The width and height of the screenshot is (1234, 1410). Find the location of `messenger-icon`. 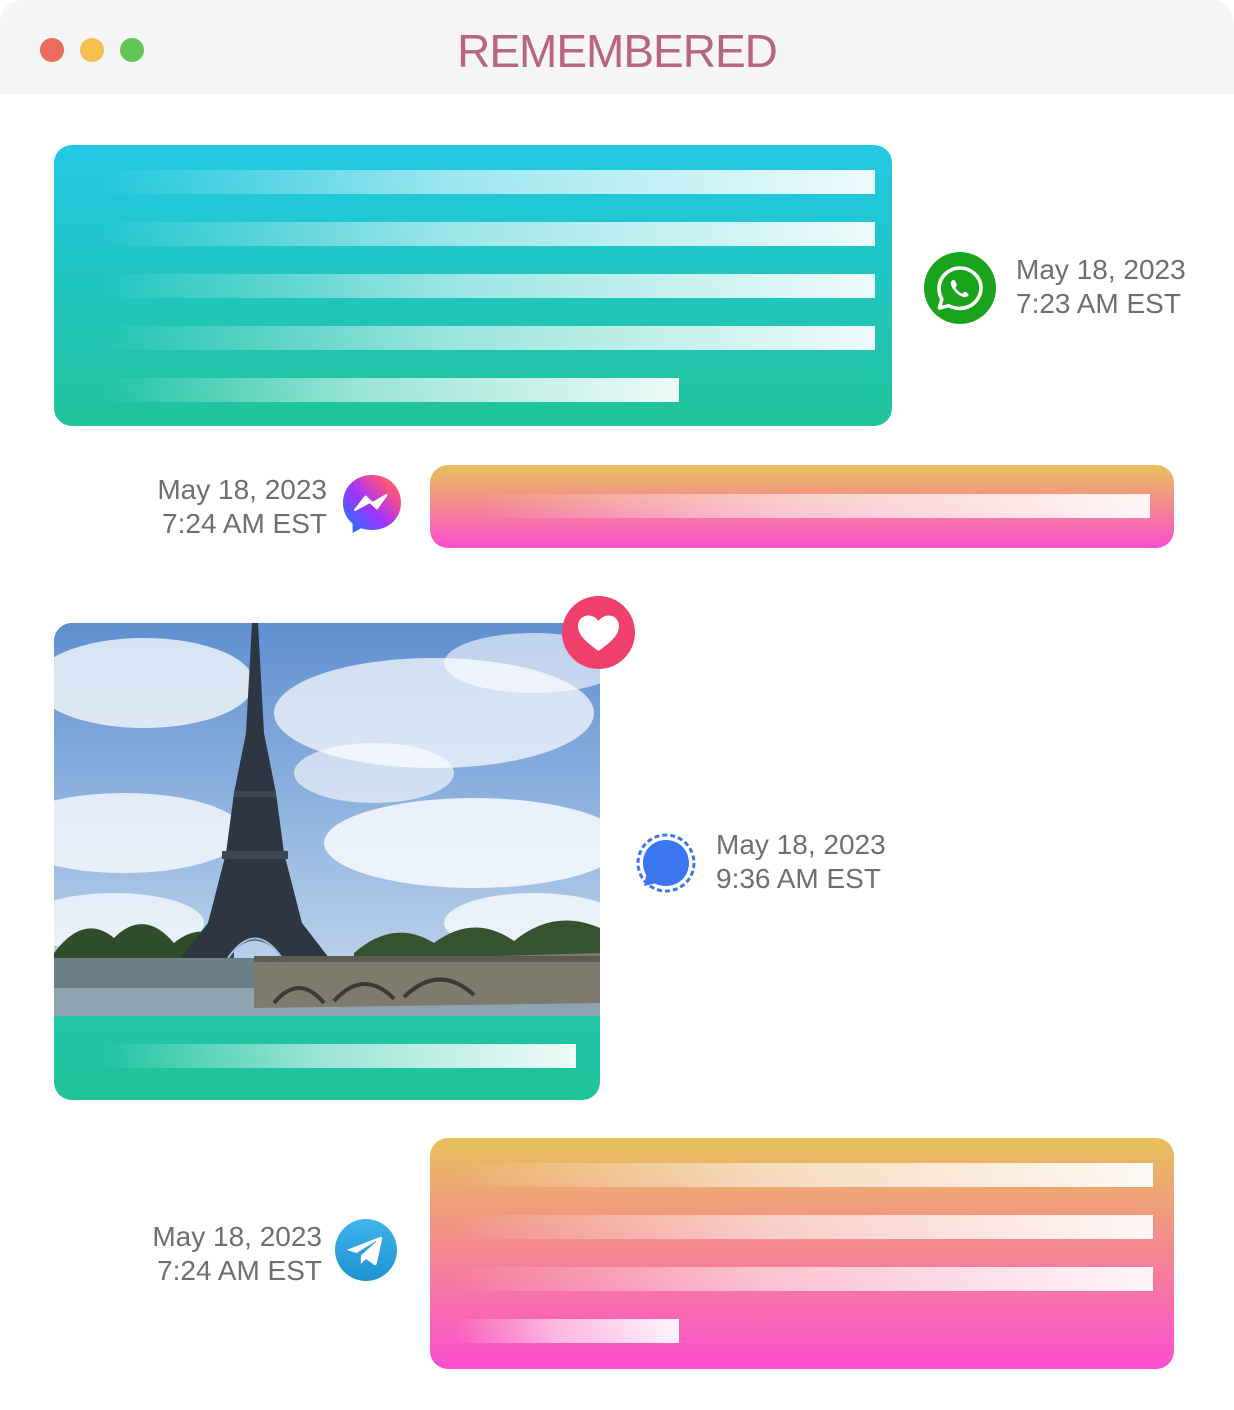

messenger-icon is located at coordinates (372, 504).